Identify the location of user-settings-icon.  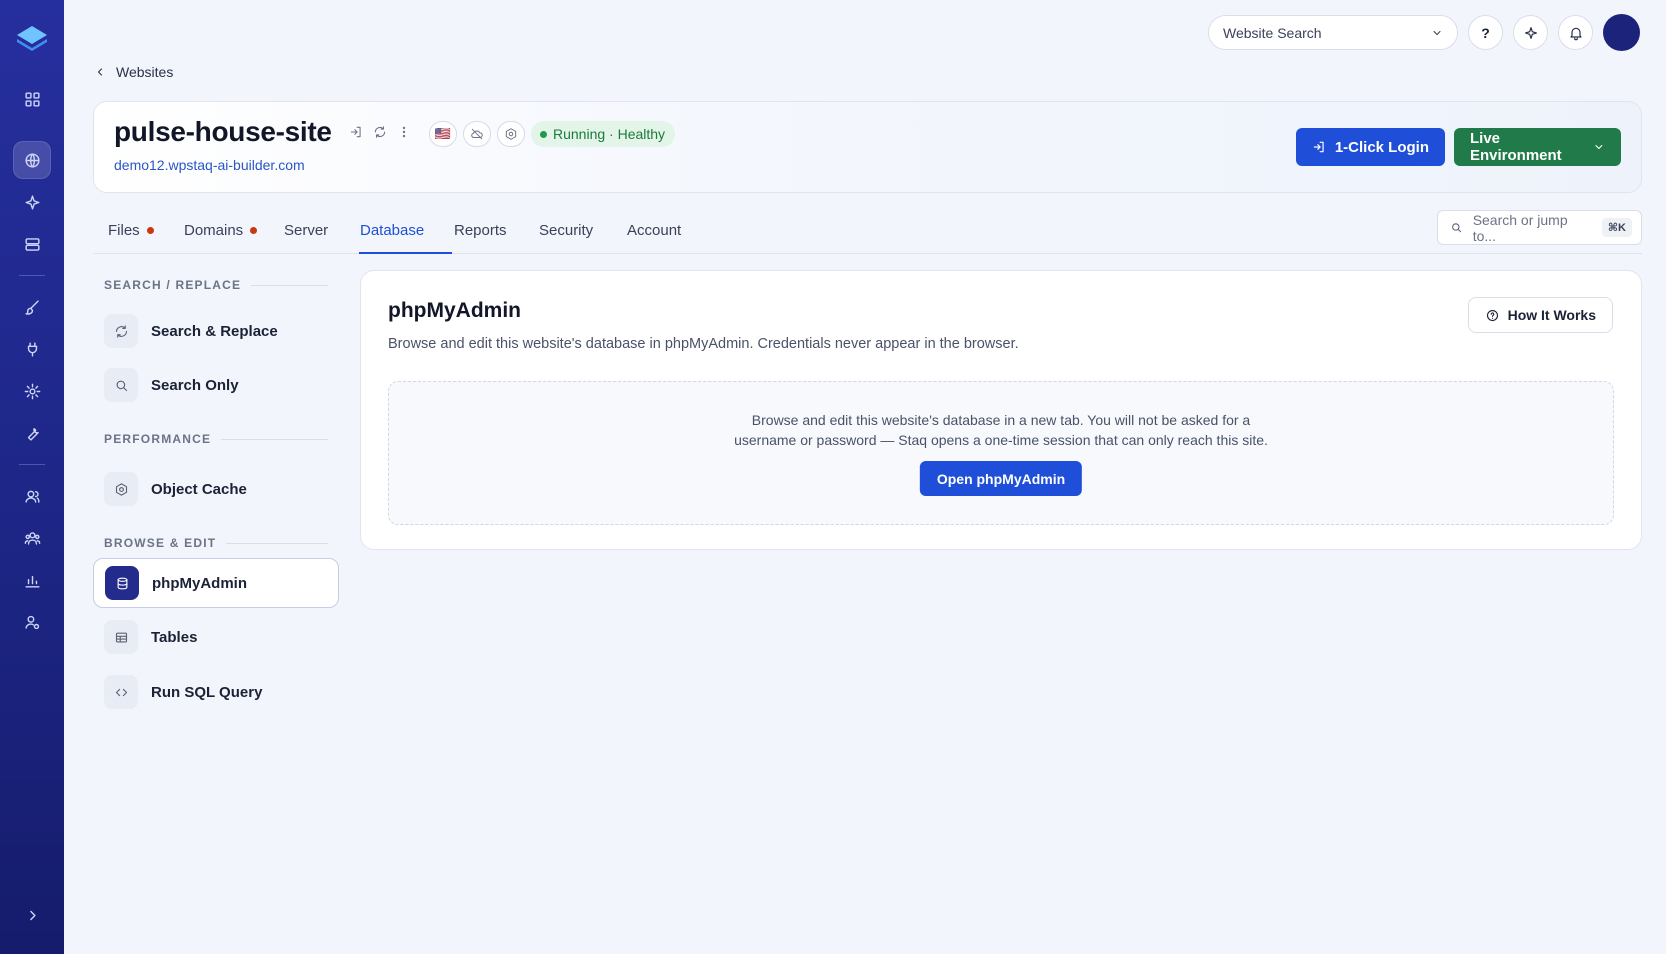
(31, 622).